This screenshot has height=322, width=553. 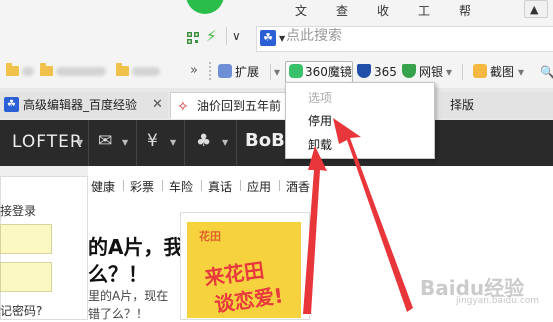 What do you see at coordinates (546, 72) in the screenshot?
I see `search-icon: 🔍` at bounding box center [546, 72].